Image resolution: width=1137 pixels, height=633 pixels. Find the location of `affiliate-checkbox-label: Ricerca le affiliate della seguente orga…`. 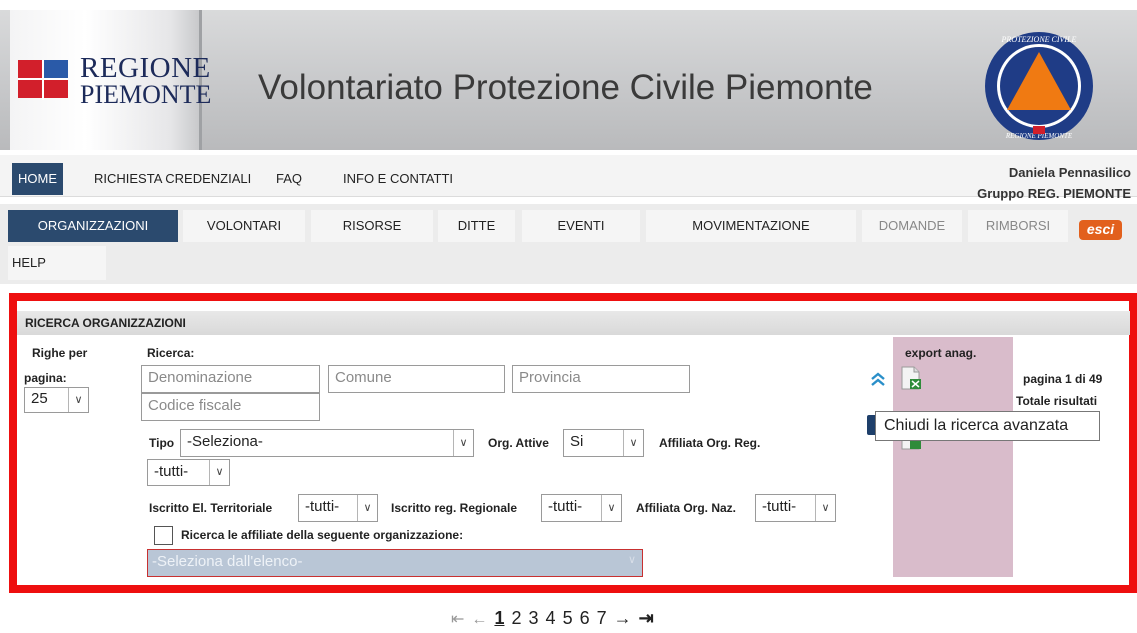

affiliate-checkbox-label: Ricerca le affiliate della seguente orga… is located at coordinates (322, 535).